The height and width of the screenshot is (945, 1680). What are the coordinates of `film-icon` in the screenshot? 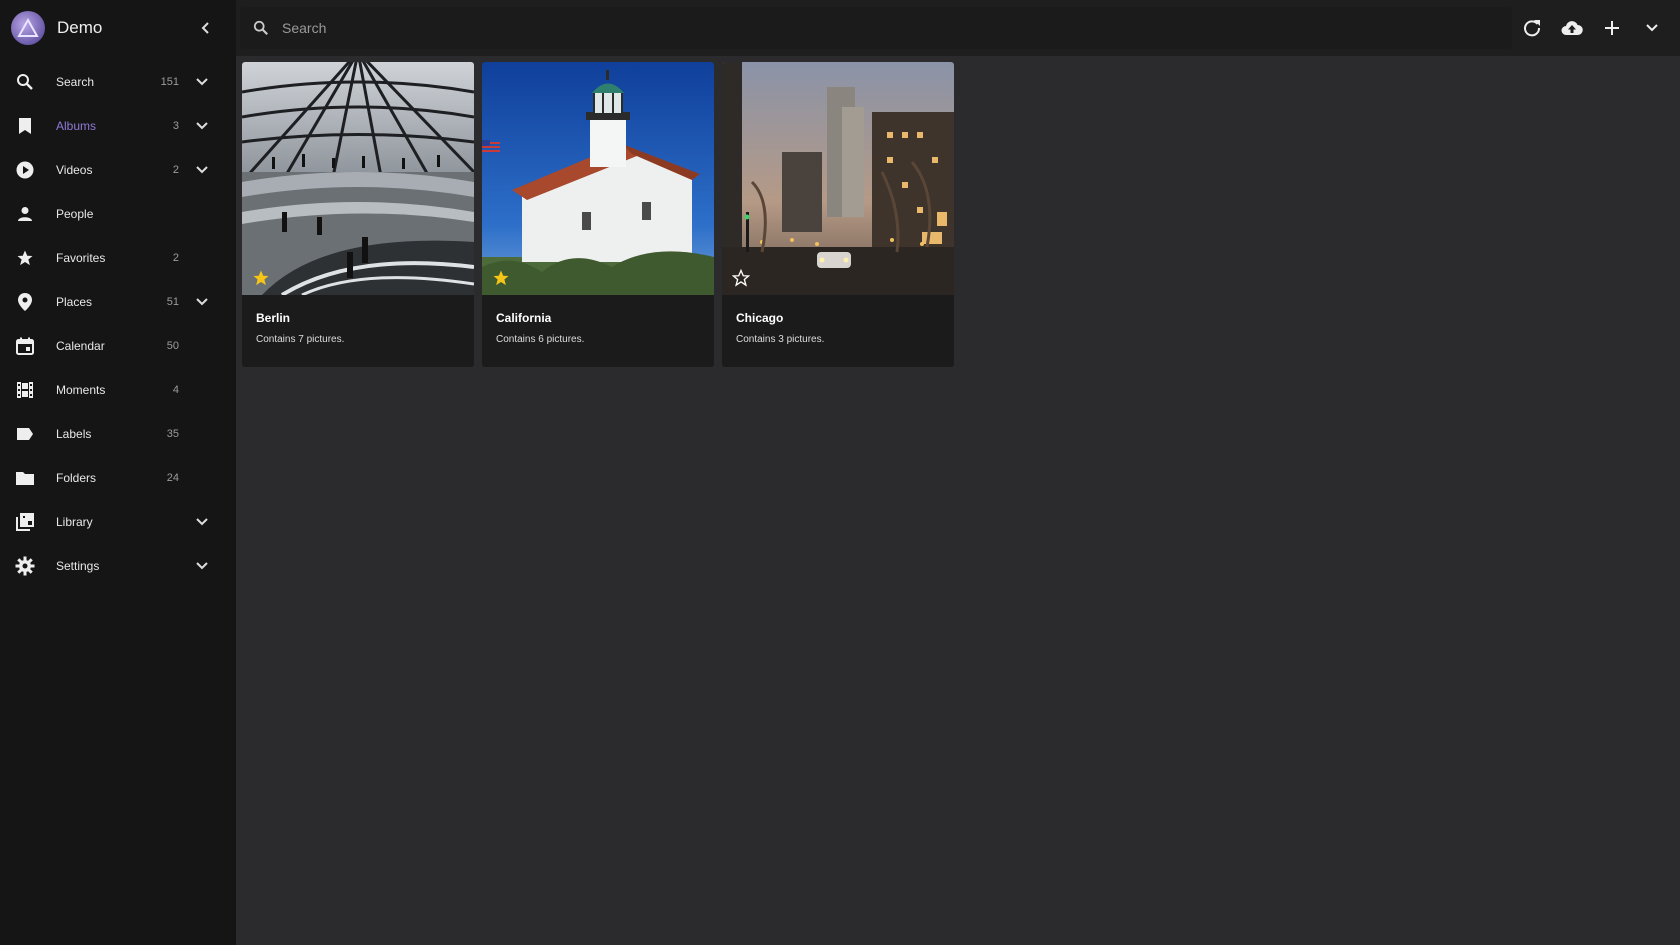 It's located at (25, 390).